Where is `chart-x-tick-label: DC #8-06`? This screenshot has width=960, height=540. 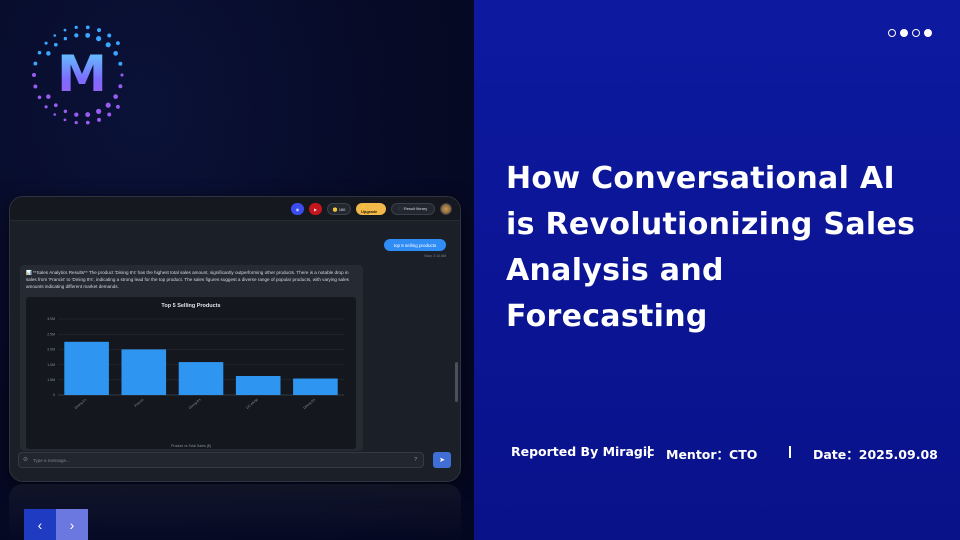
chart-x-tick-label: DC #8-06 is located at coordinates (252, 404).